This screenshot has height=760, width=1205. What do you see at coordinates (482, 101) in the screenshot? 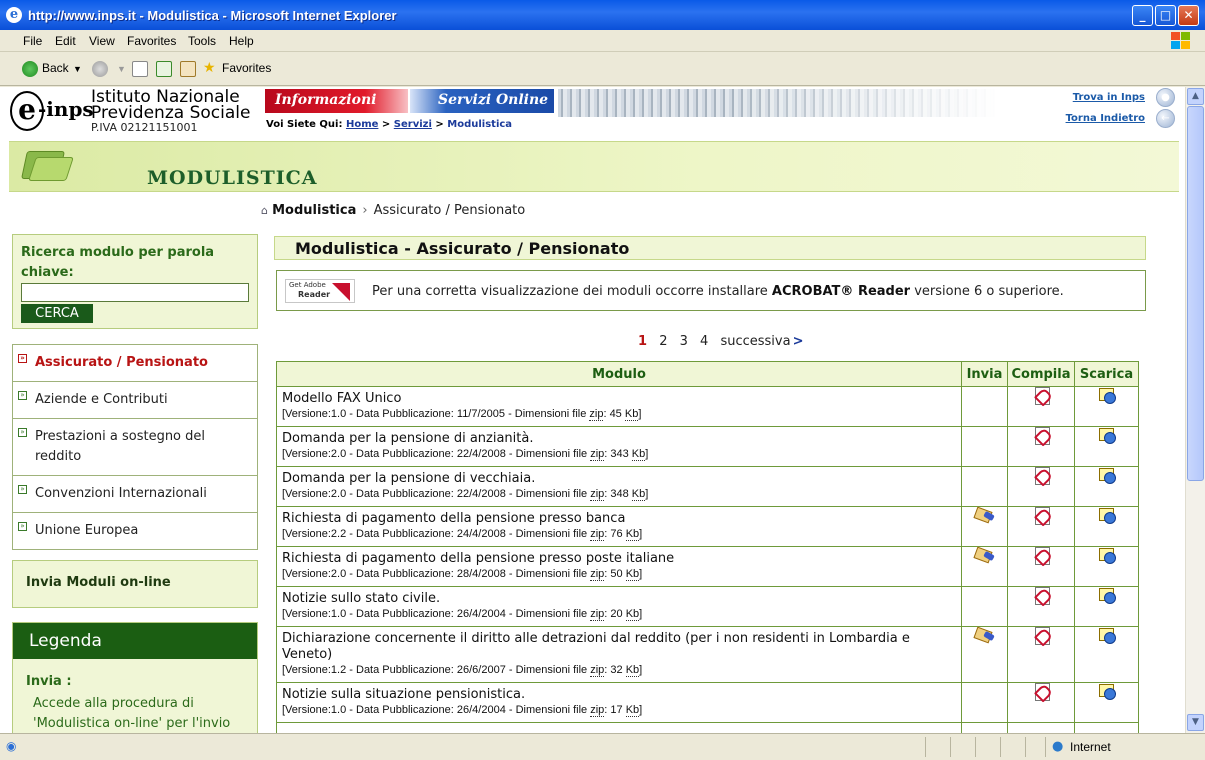
I see `tab-servizi-online: Servizi Online` at bounding box center [482, 101].